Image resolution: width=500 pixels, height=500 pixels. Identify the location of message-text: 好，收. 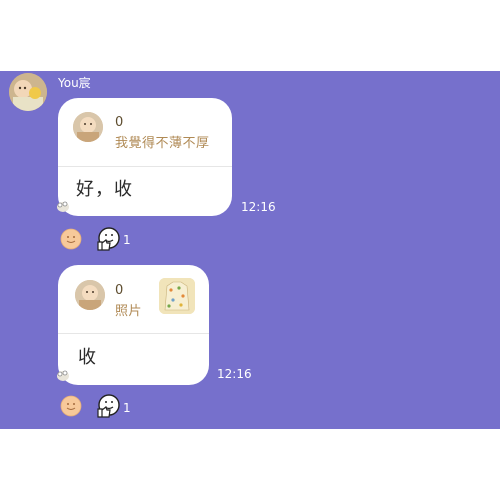
(104, 189).